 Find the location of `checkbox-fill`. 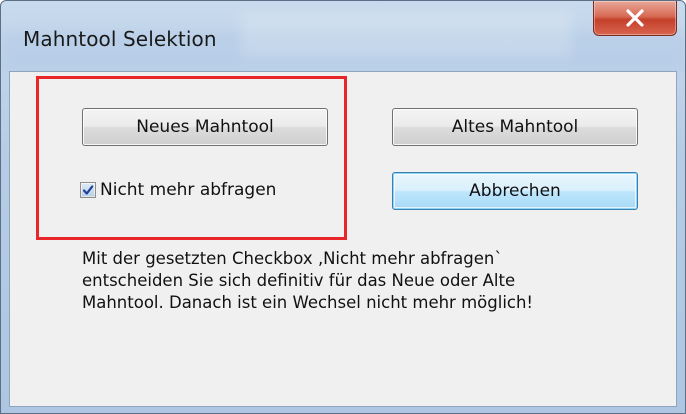

checkbox-fill is located at coordinates (88, 190).